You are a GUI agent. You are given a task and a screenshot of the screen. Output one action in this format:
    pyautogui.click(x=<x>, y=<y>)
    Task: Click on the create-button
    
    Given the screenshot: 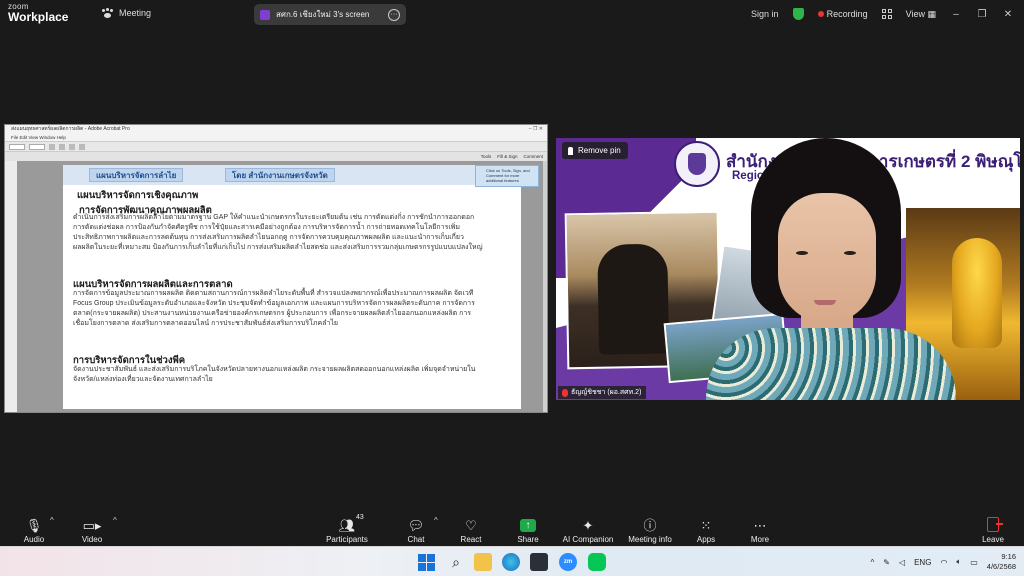 What is the action you would take?
    pyautogui.click(x=37, y=146)
    